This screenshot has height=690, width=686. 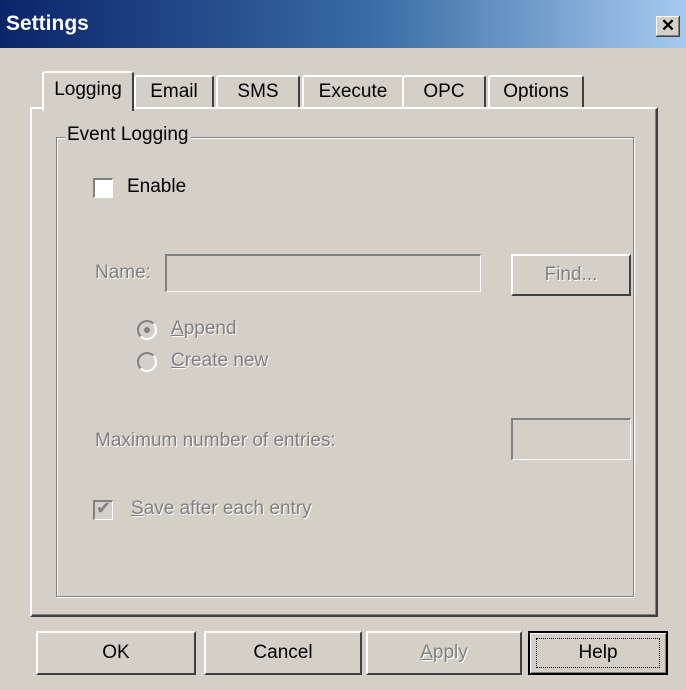 I want to click on close-button: ✕, so click(x=668, y=26).